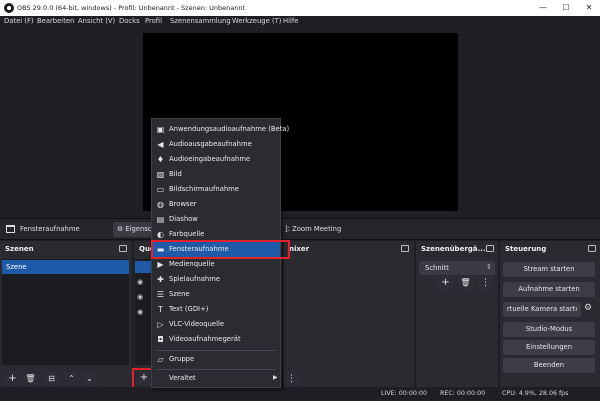  Describe the element at coordinates (55, 21) in the screenshot. I see `menu-edit: Bearbeiten` at that location.